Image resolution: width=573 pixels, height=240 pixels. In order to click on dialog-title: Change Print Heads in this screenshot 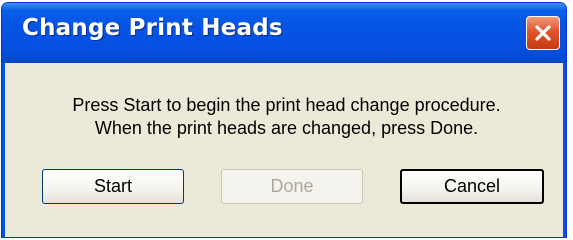, I will do `click(152, 28)`.